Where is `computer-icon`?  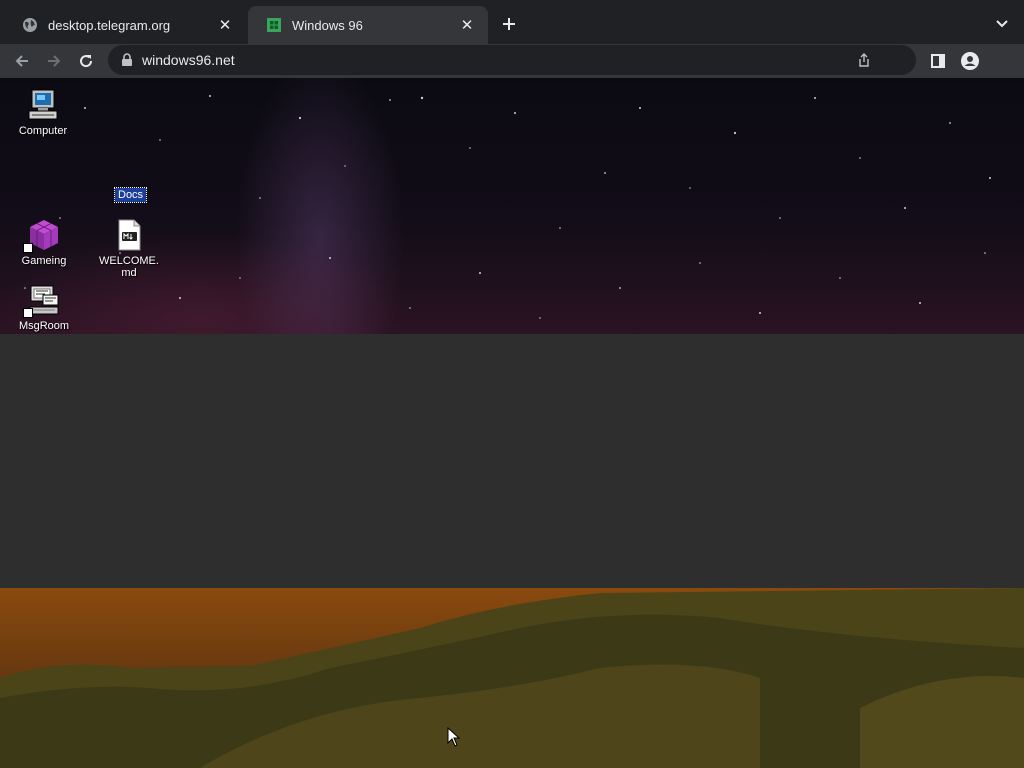 computer-icon is located at coordinates (43, 104).